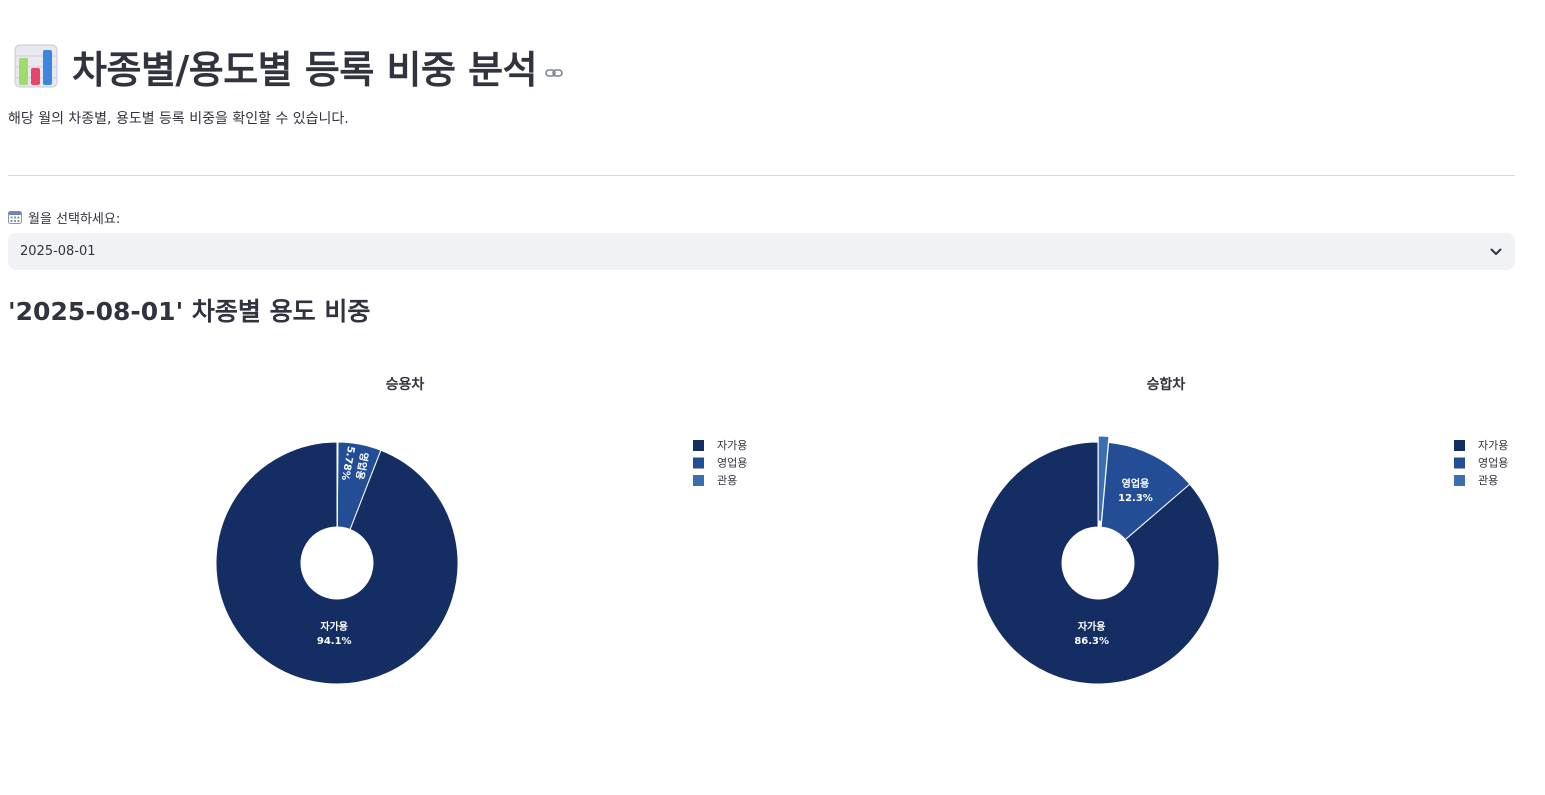 This screenshot has height=795, width=1545. I want to click on chevron-down-icon, so click(1496, 251).